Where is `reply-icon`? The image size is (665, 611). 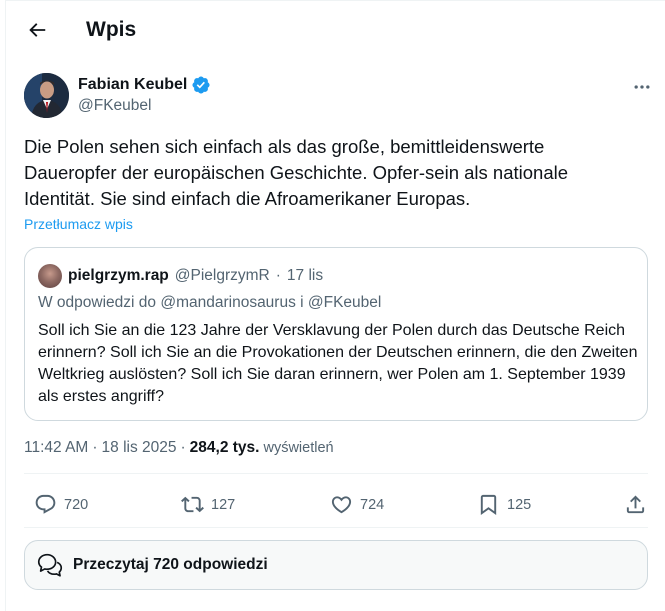 reply-icon is located at coordinates (45, 504).